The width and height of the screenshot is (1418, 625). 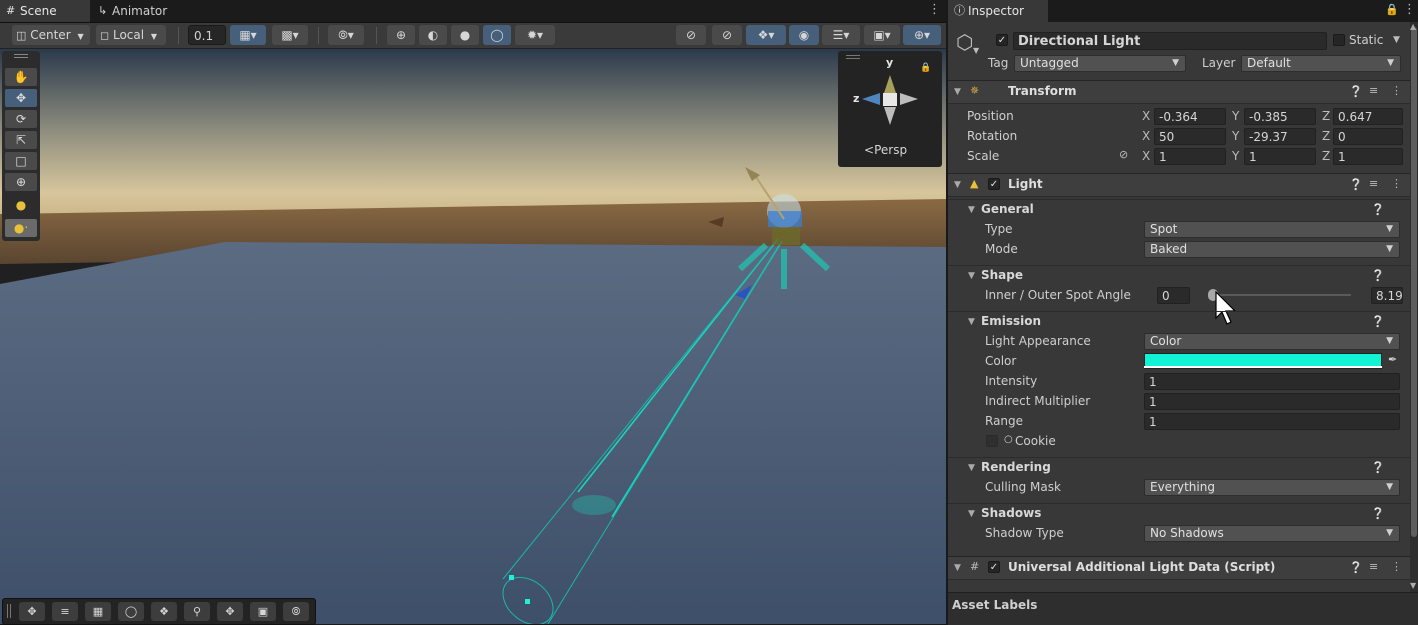 I want to click on shaded-button: ●, so click(x=465, y=35).